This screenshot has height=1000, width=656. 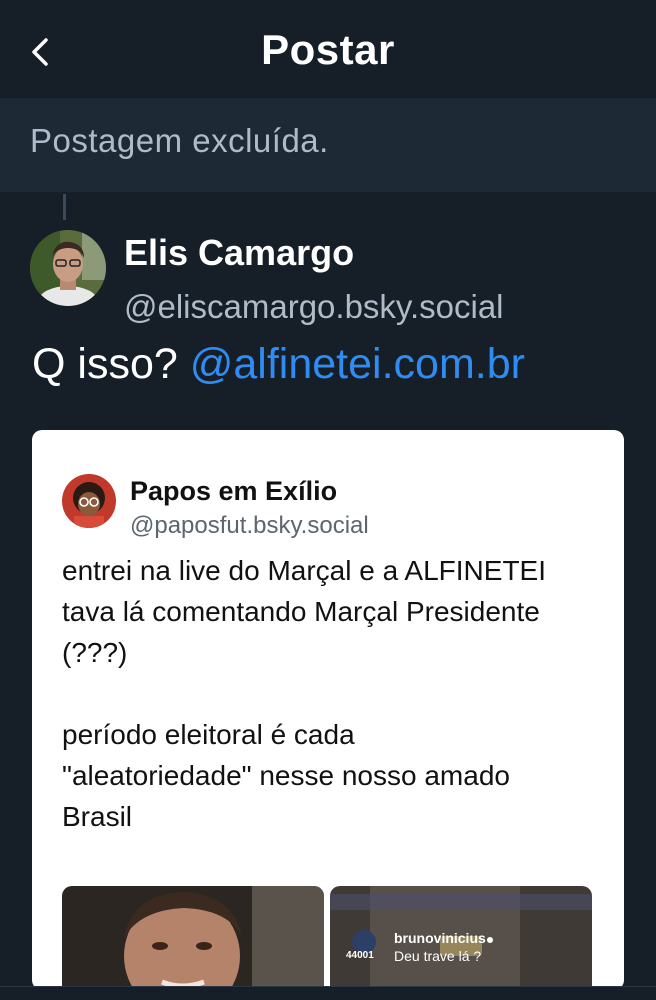 I want to click on author-avatar, so click(x=68, y=268).